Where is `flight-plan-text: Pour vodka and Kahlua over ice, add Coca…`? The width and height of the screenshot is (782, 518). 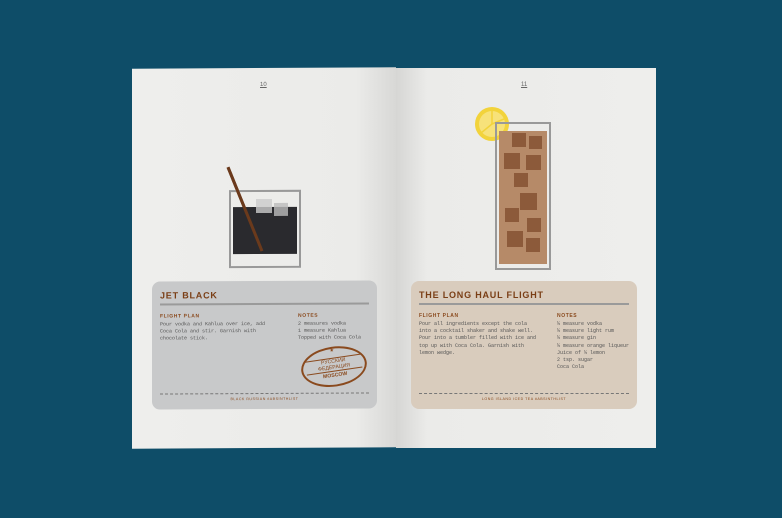
flight-plan-text: Pour vodka and Kahlua over ice, add Coca… is located at coordinates (213, 331).